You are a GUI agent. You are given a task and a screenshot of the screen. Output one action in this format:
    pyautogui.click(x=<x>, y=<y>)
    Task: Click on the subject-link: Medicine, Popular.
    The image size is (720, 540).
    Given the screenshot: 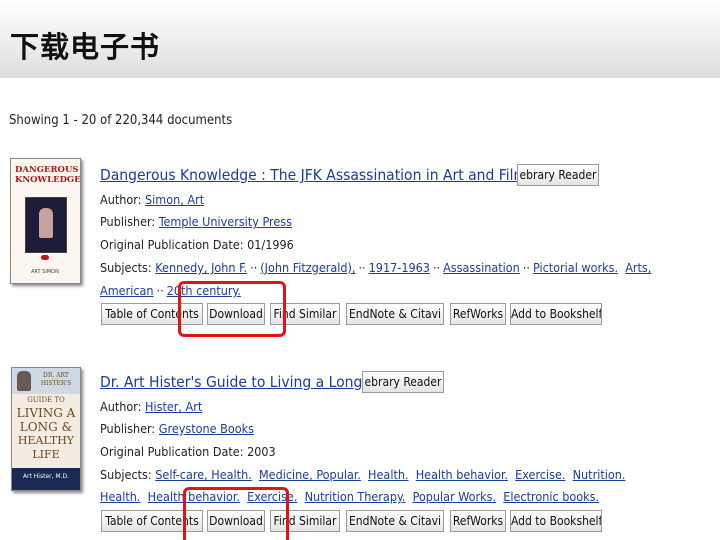 What is the action you would take?
    pyautogui.click(x=310, y=474)
    